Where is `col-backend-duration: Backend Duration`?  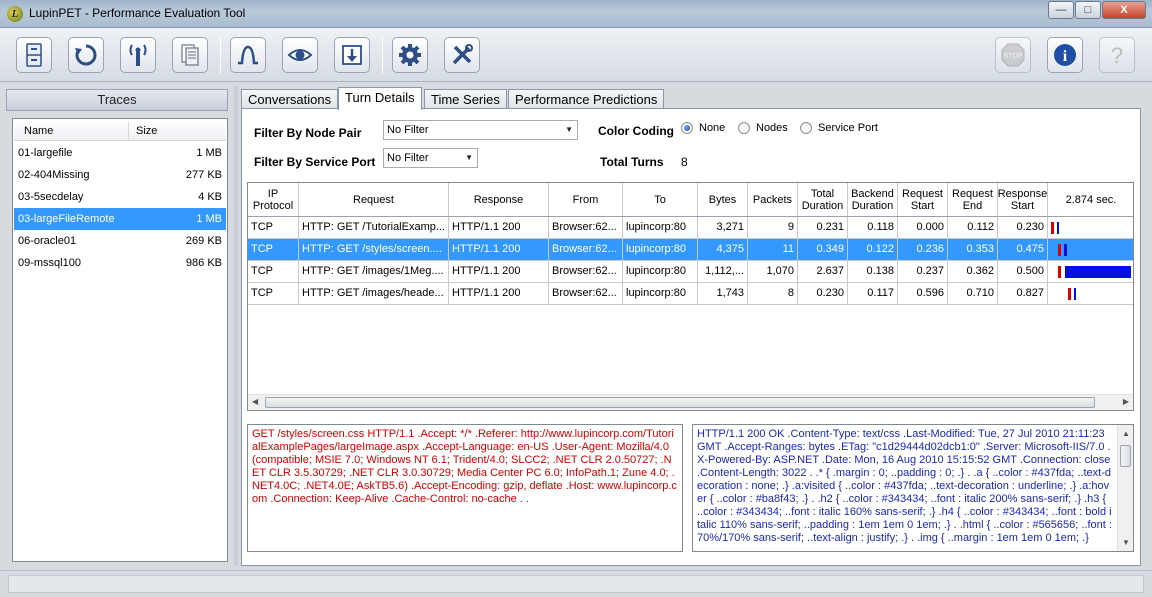 col-backend-duration: Backend Duration is located at coordinates (873, 199).